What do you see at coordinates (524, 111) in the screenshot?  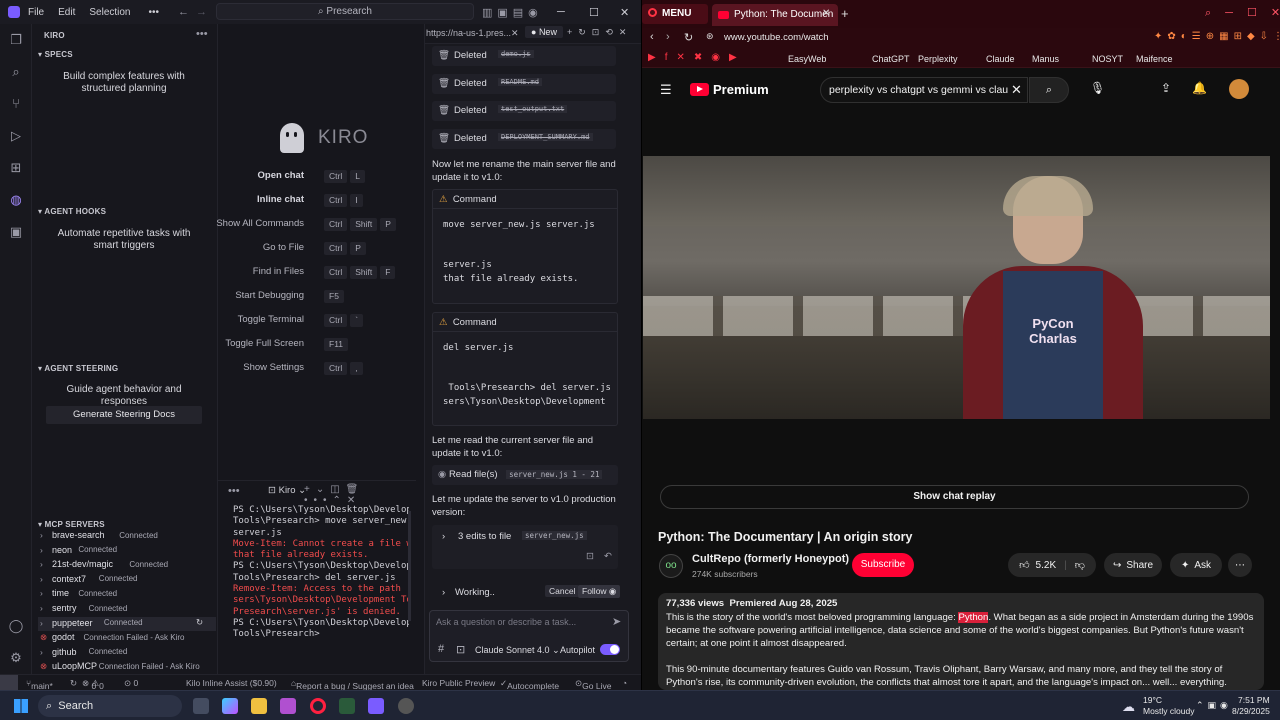 I see `deleted-file-row: 🗑︎ Deleted test_output.txt` at bounding box center [524, 111].